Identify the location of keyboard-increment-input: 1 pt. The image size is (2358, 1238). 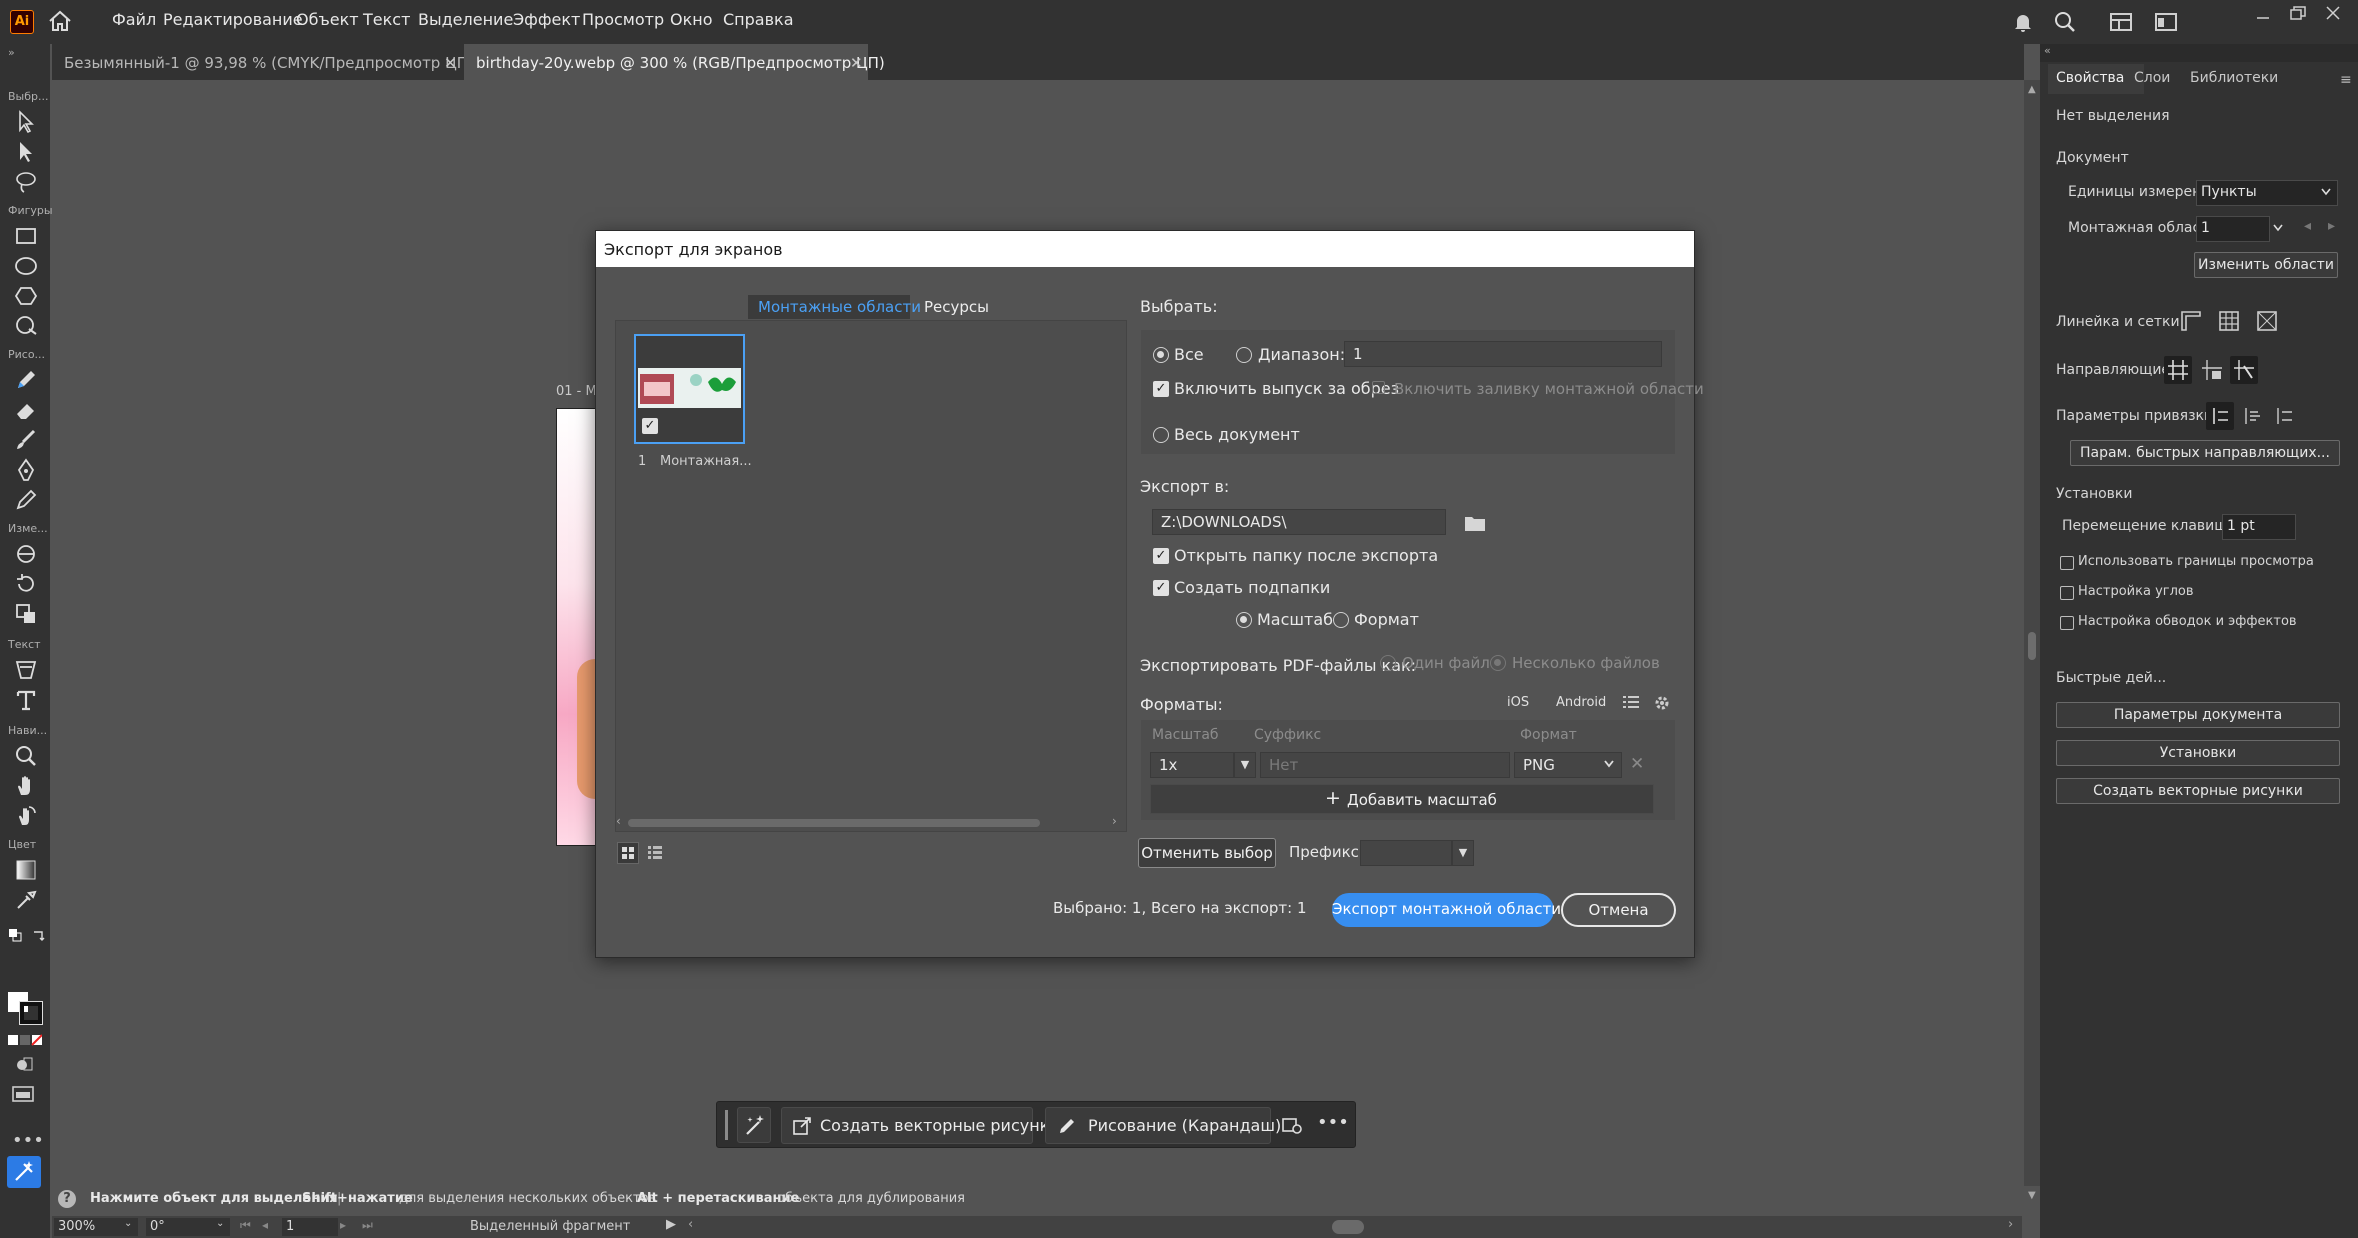
(2259, 527).